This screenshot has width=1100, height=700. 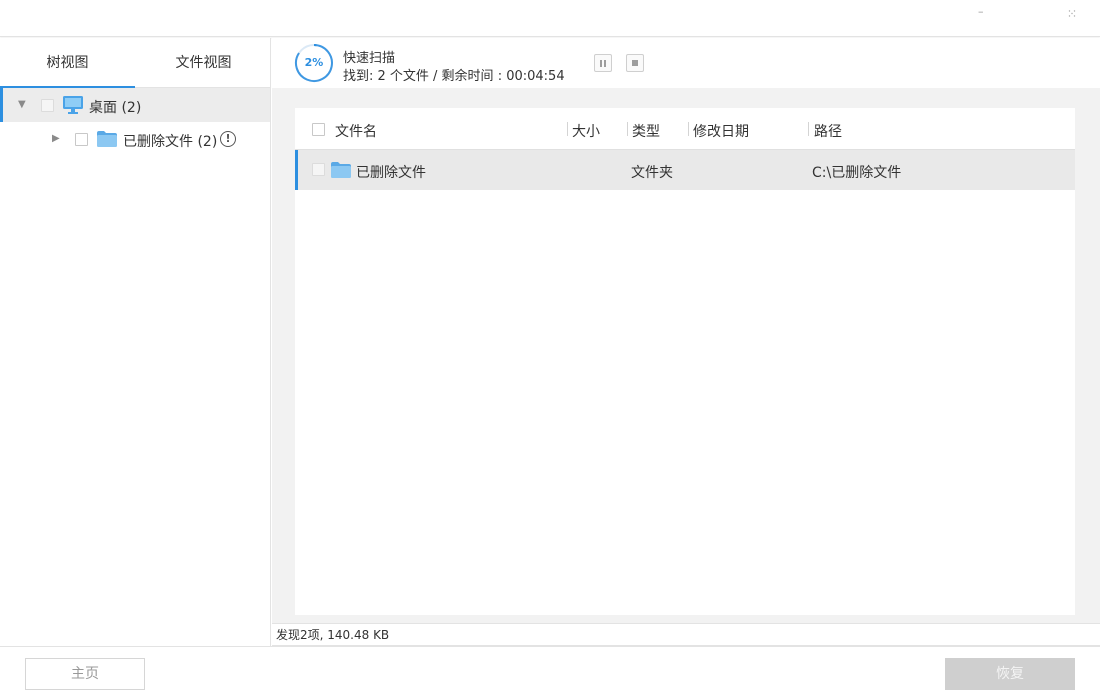 What do you see at coordinates (646, 131) in the screenshot?
I see `column-type-header: 类型` at bounding box center [646, 131].